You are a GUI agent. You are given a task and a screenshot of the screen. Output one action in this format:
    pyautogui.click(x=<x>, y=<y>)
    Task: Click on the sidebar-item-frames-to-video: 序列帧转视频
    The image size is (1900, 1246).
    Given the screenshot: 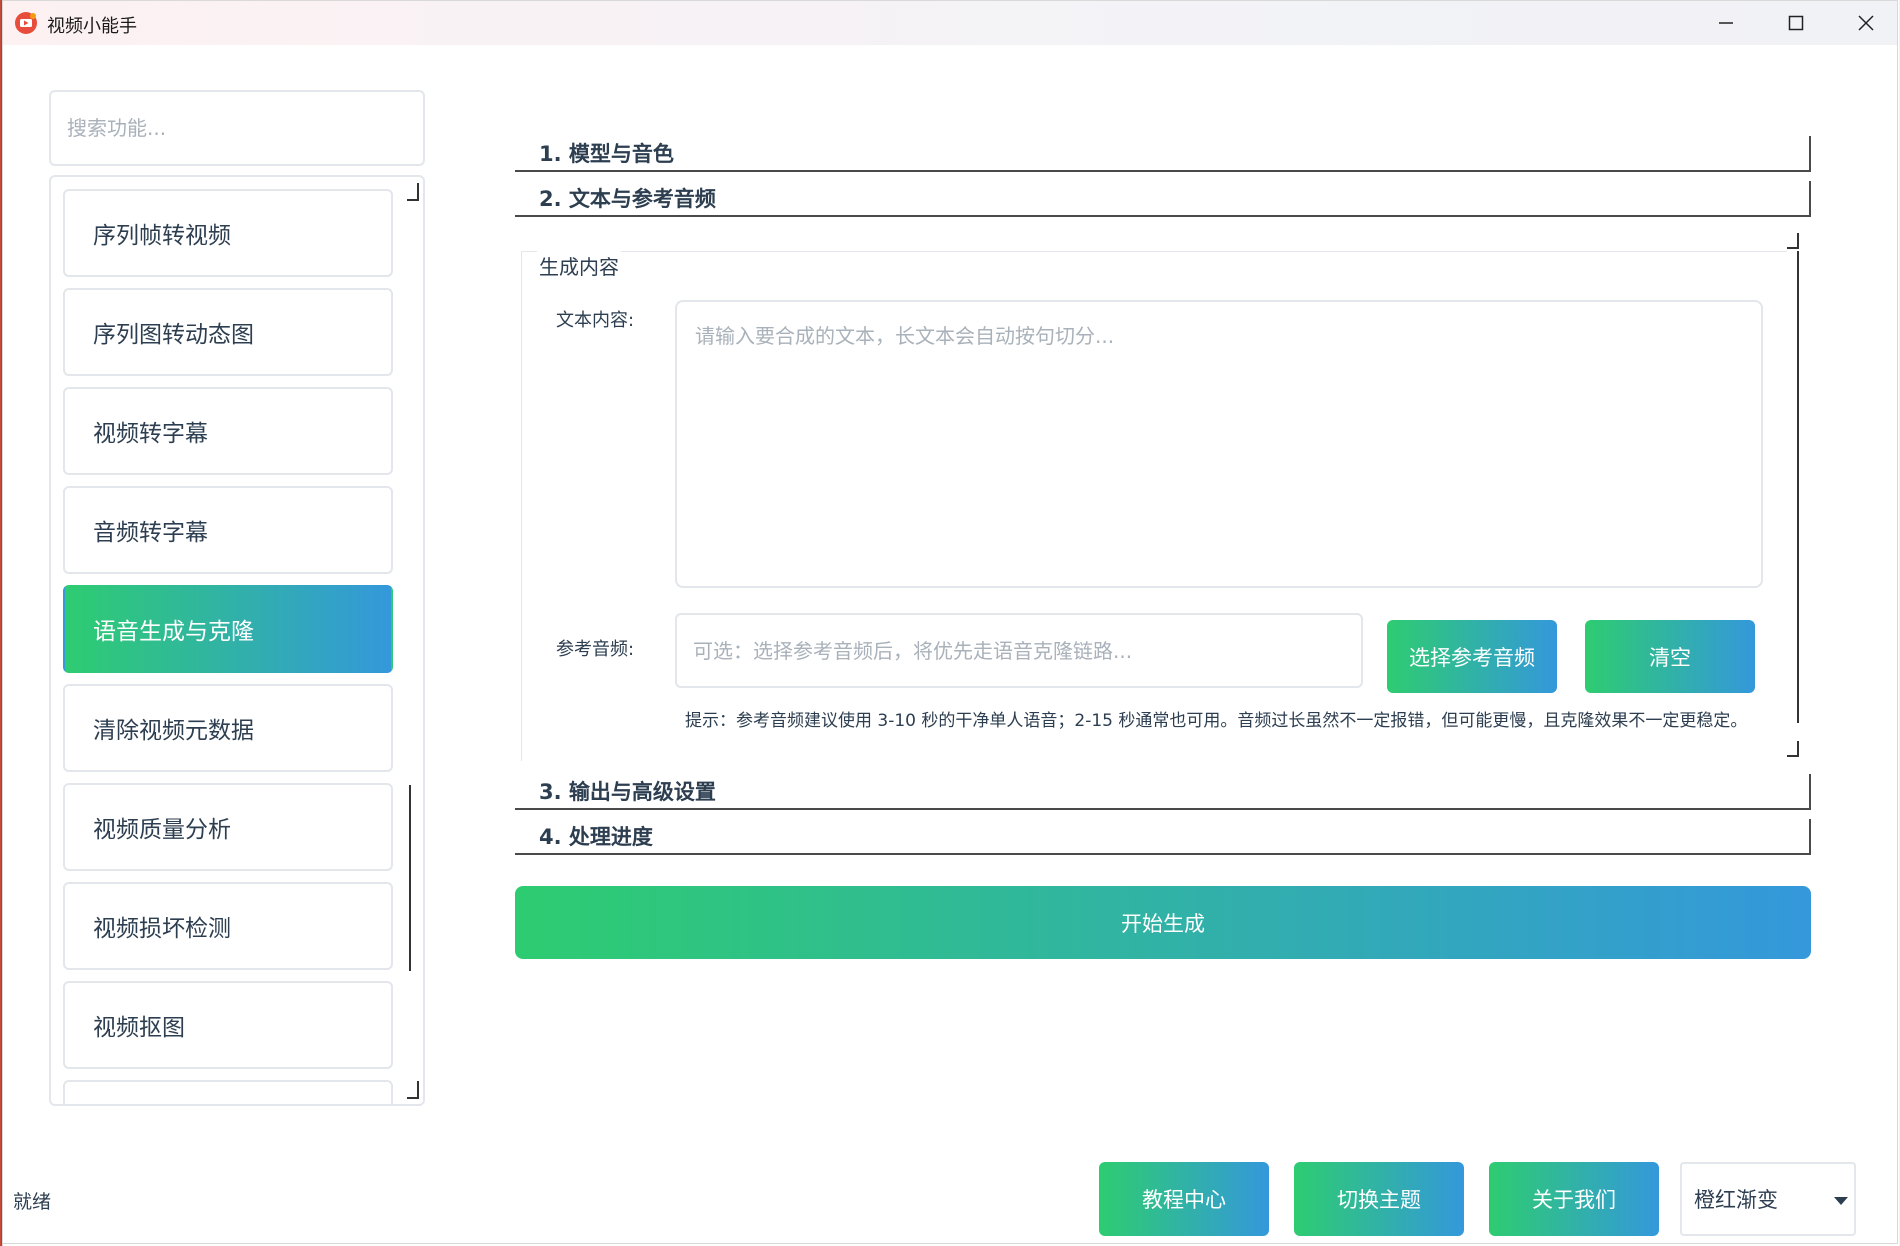 What is the action you would take?
    pyautogui.click(x=228, y=233)
    